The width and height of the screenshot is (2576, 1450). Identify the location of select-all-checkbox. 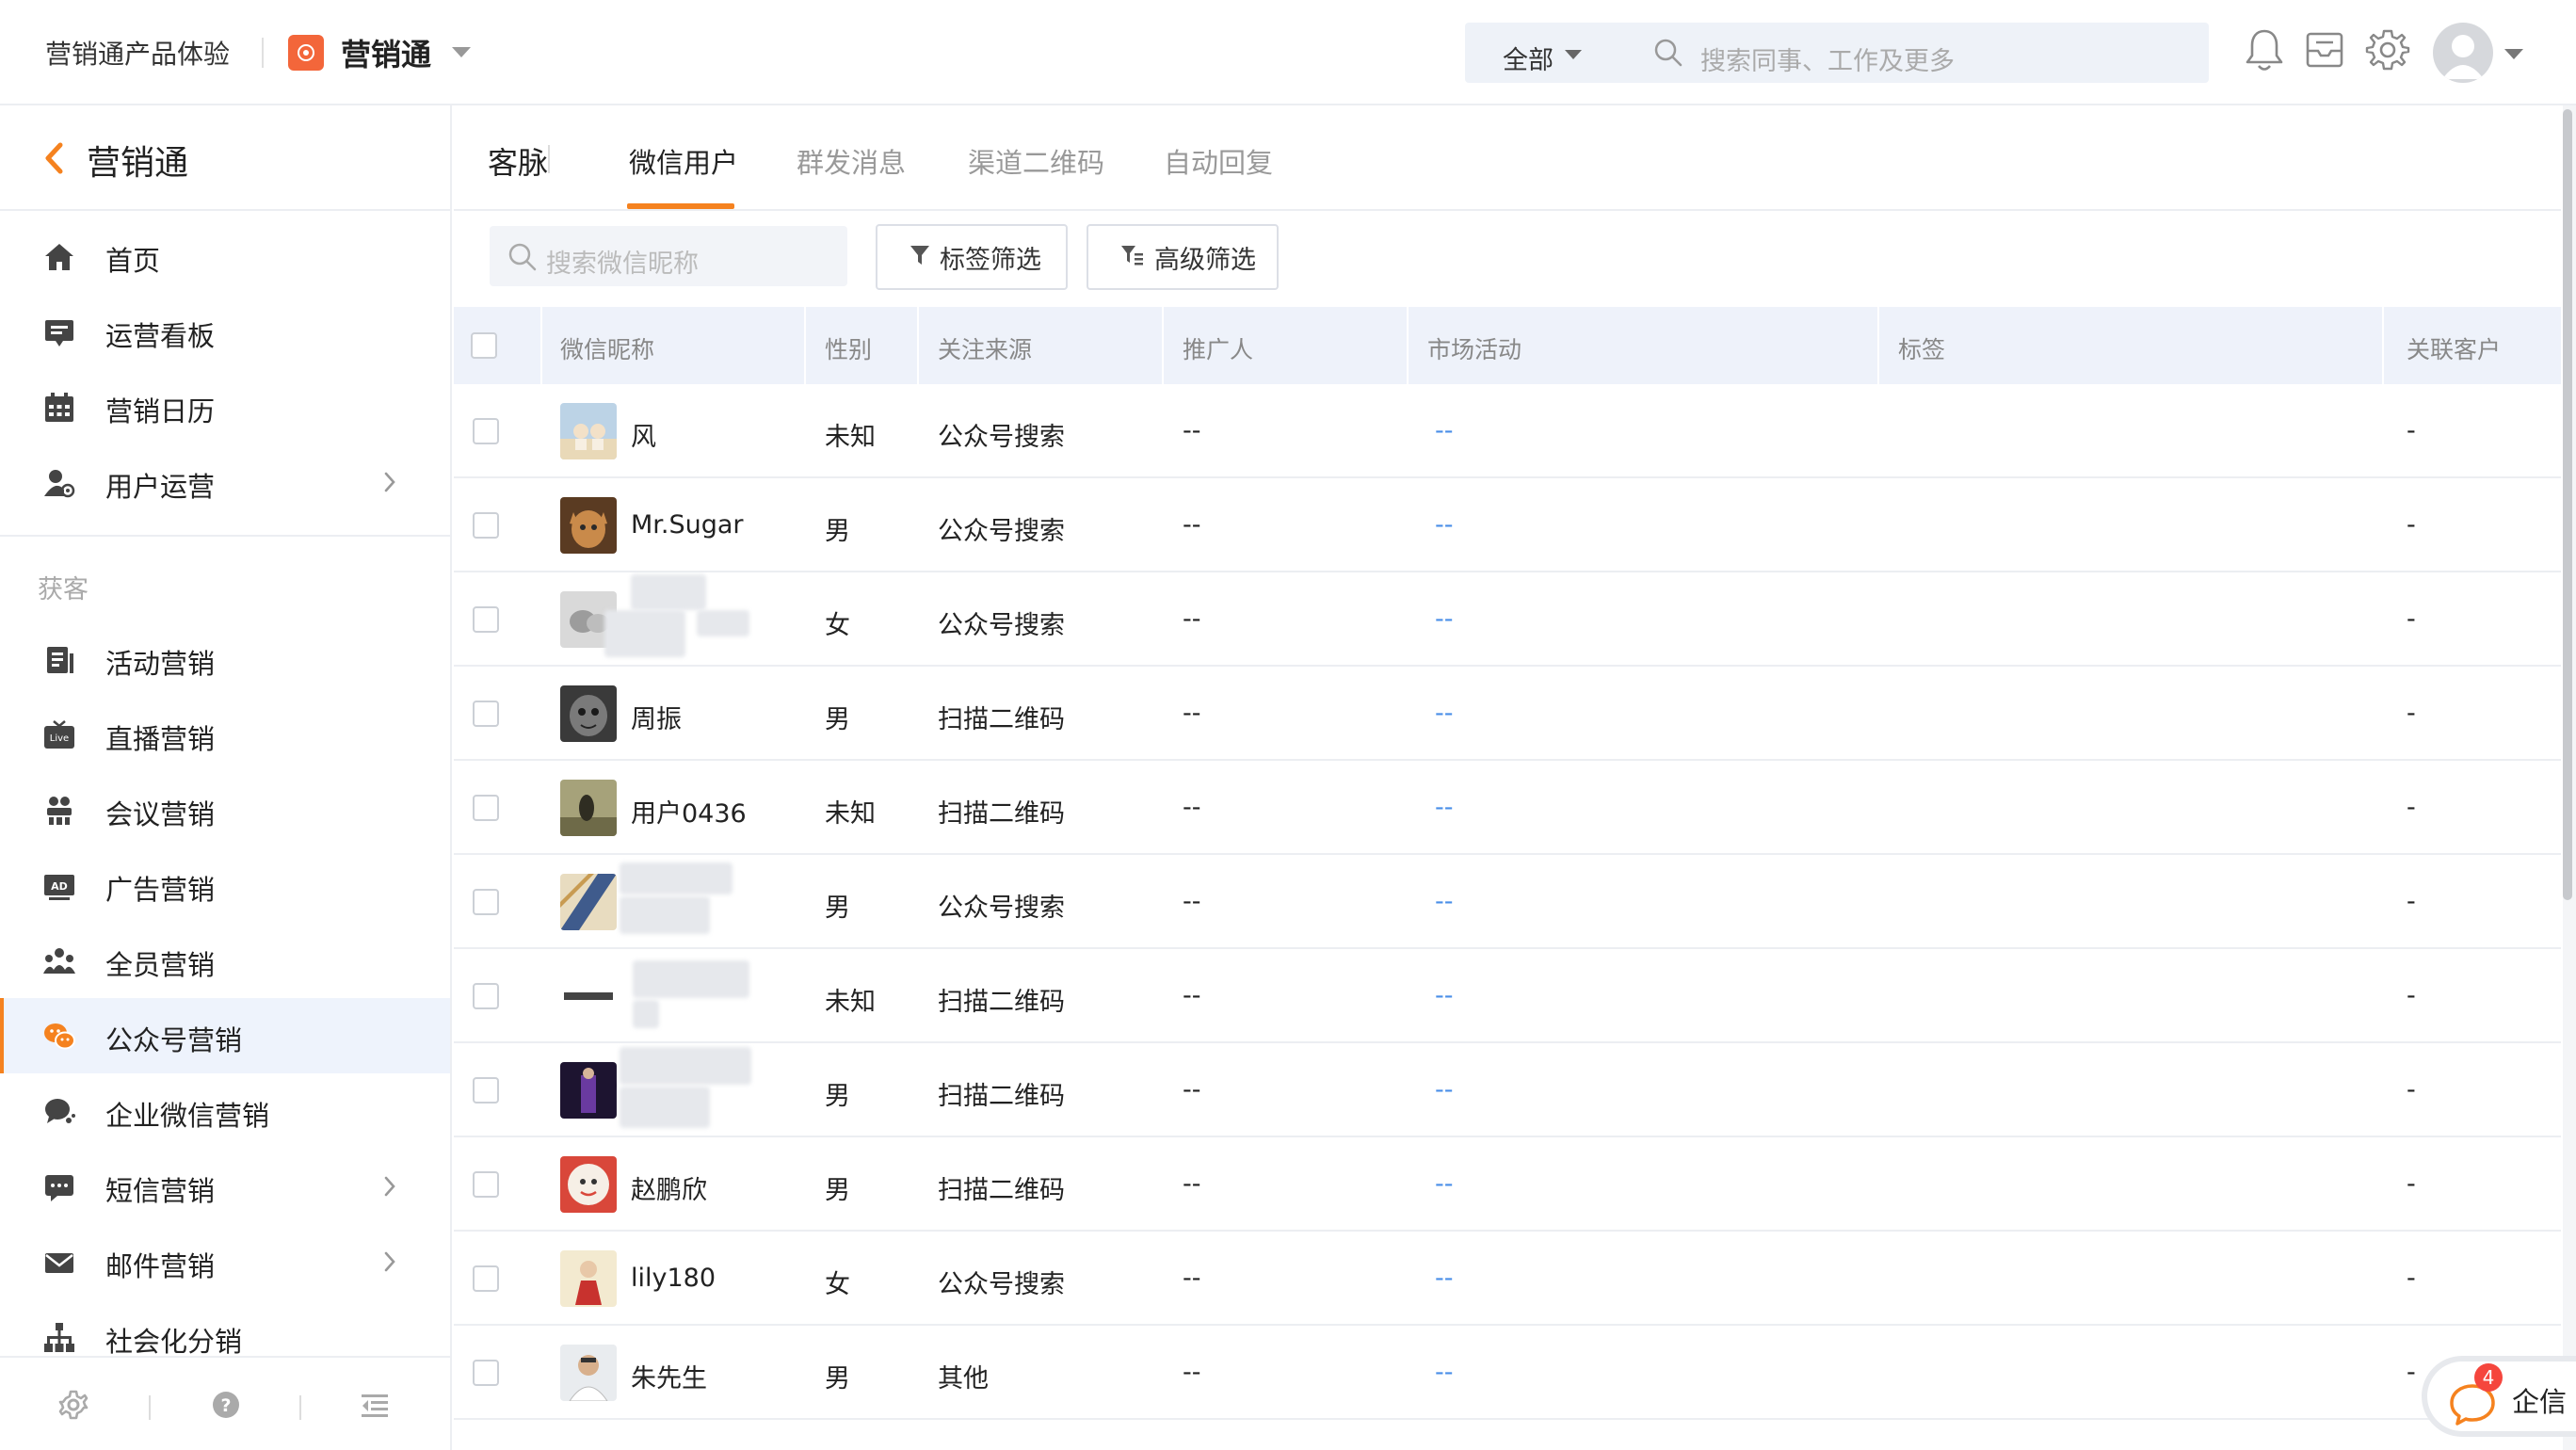
(484, 345).